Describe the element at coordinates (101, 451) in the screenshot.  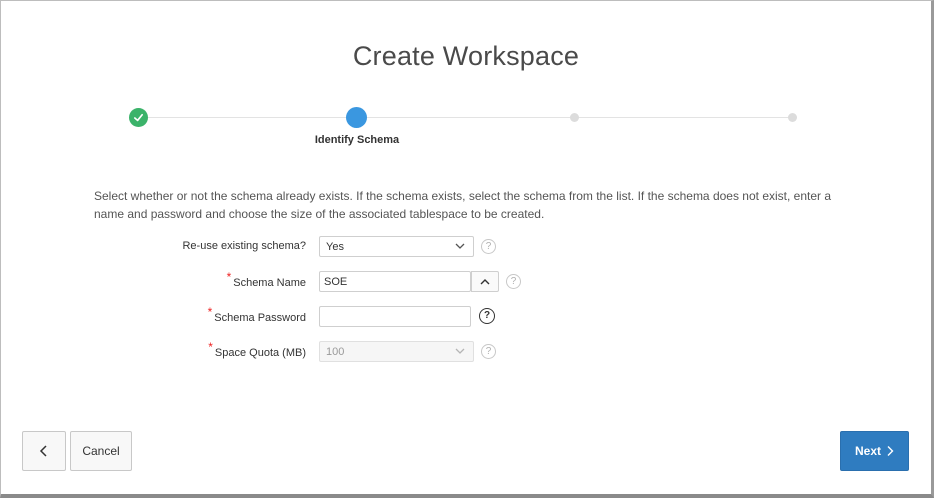
I see `cancel-button: Cancel` at that location.